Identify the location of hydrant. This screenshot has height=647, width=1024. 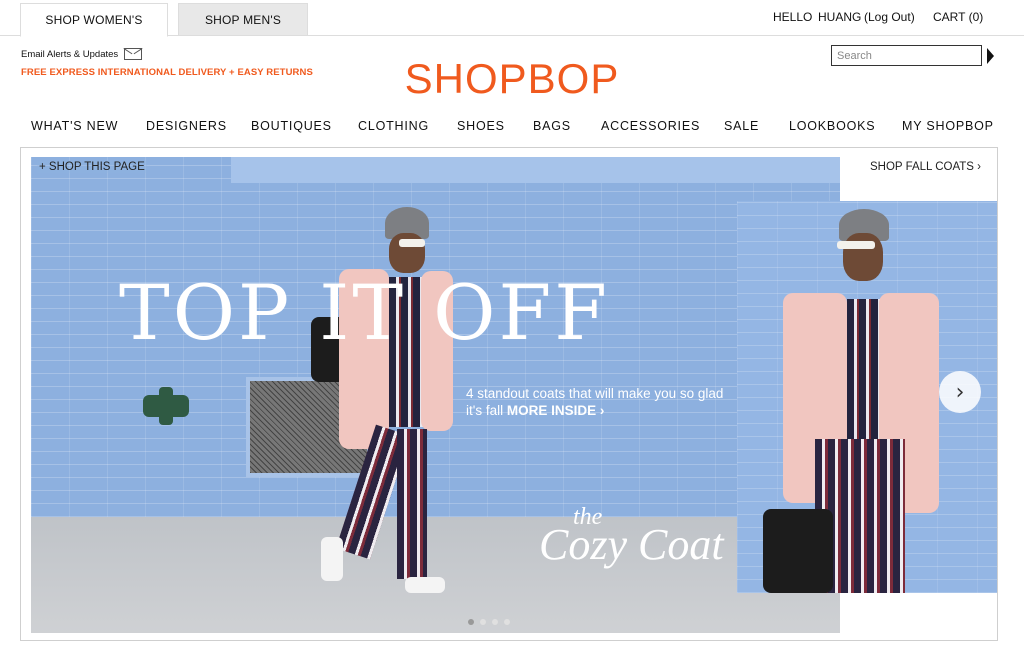
(166, 406).